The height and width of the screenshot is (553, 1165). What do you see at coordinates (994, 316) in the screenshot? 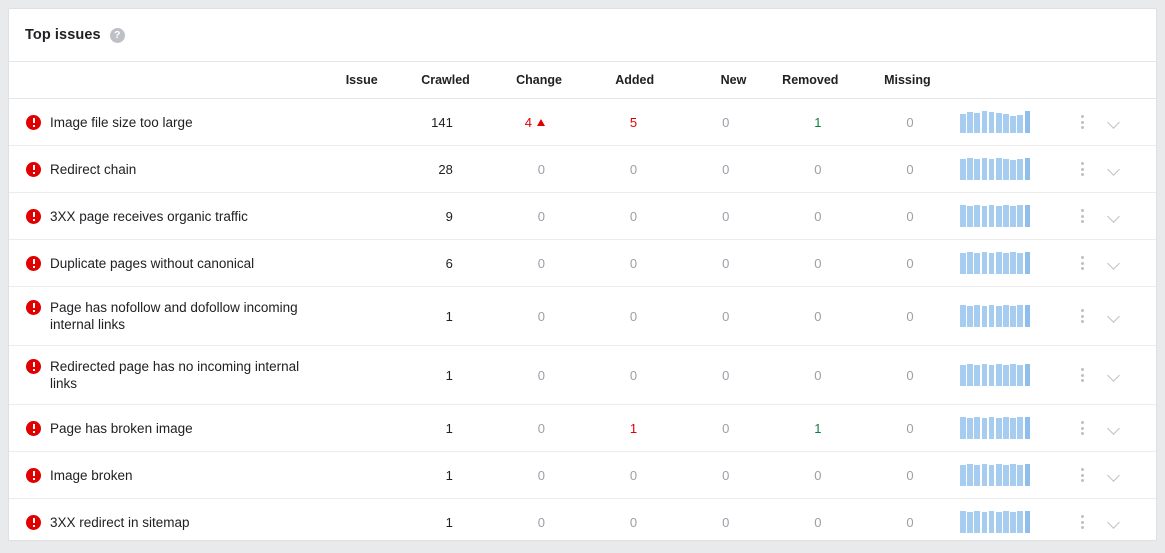
I see `cell-sparkline` at bounding box center [994, 316].